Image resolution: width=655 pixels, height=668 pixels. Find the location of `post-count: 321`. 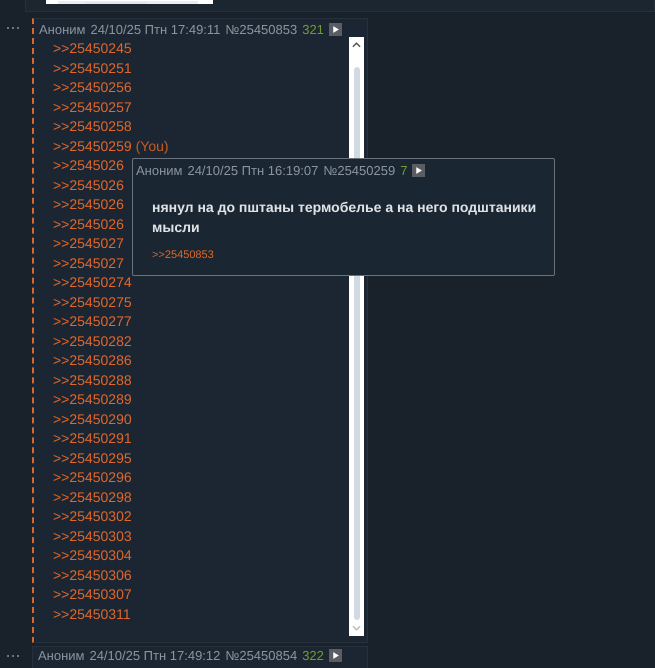

post-count: 321 is located at coordinates (313, 29).